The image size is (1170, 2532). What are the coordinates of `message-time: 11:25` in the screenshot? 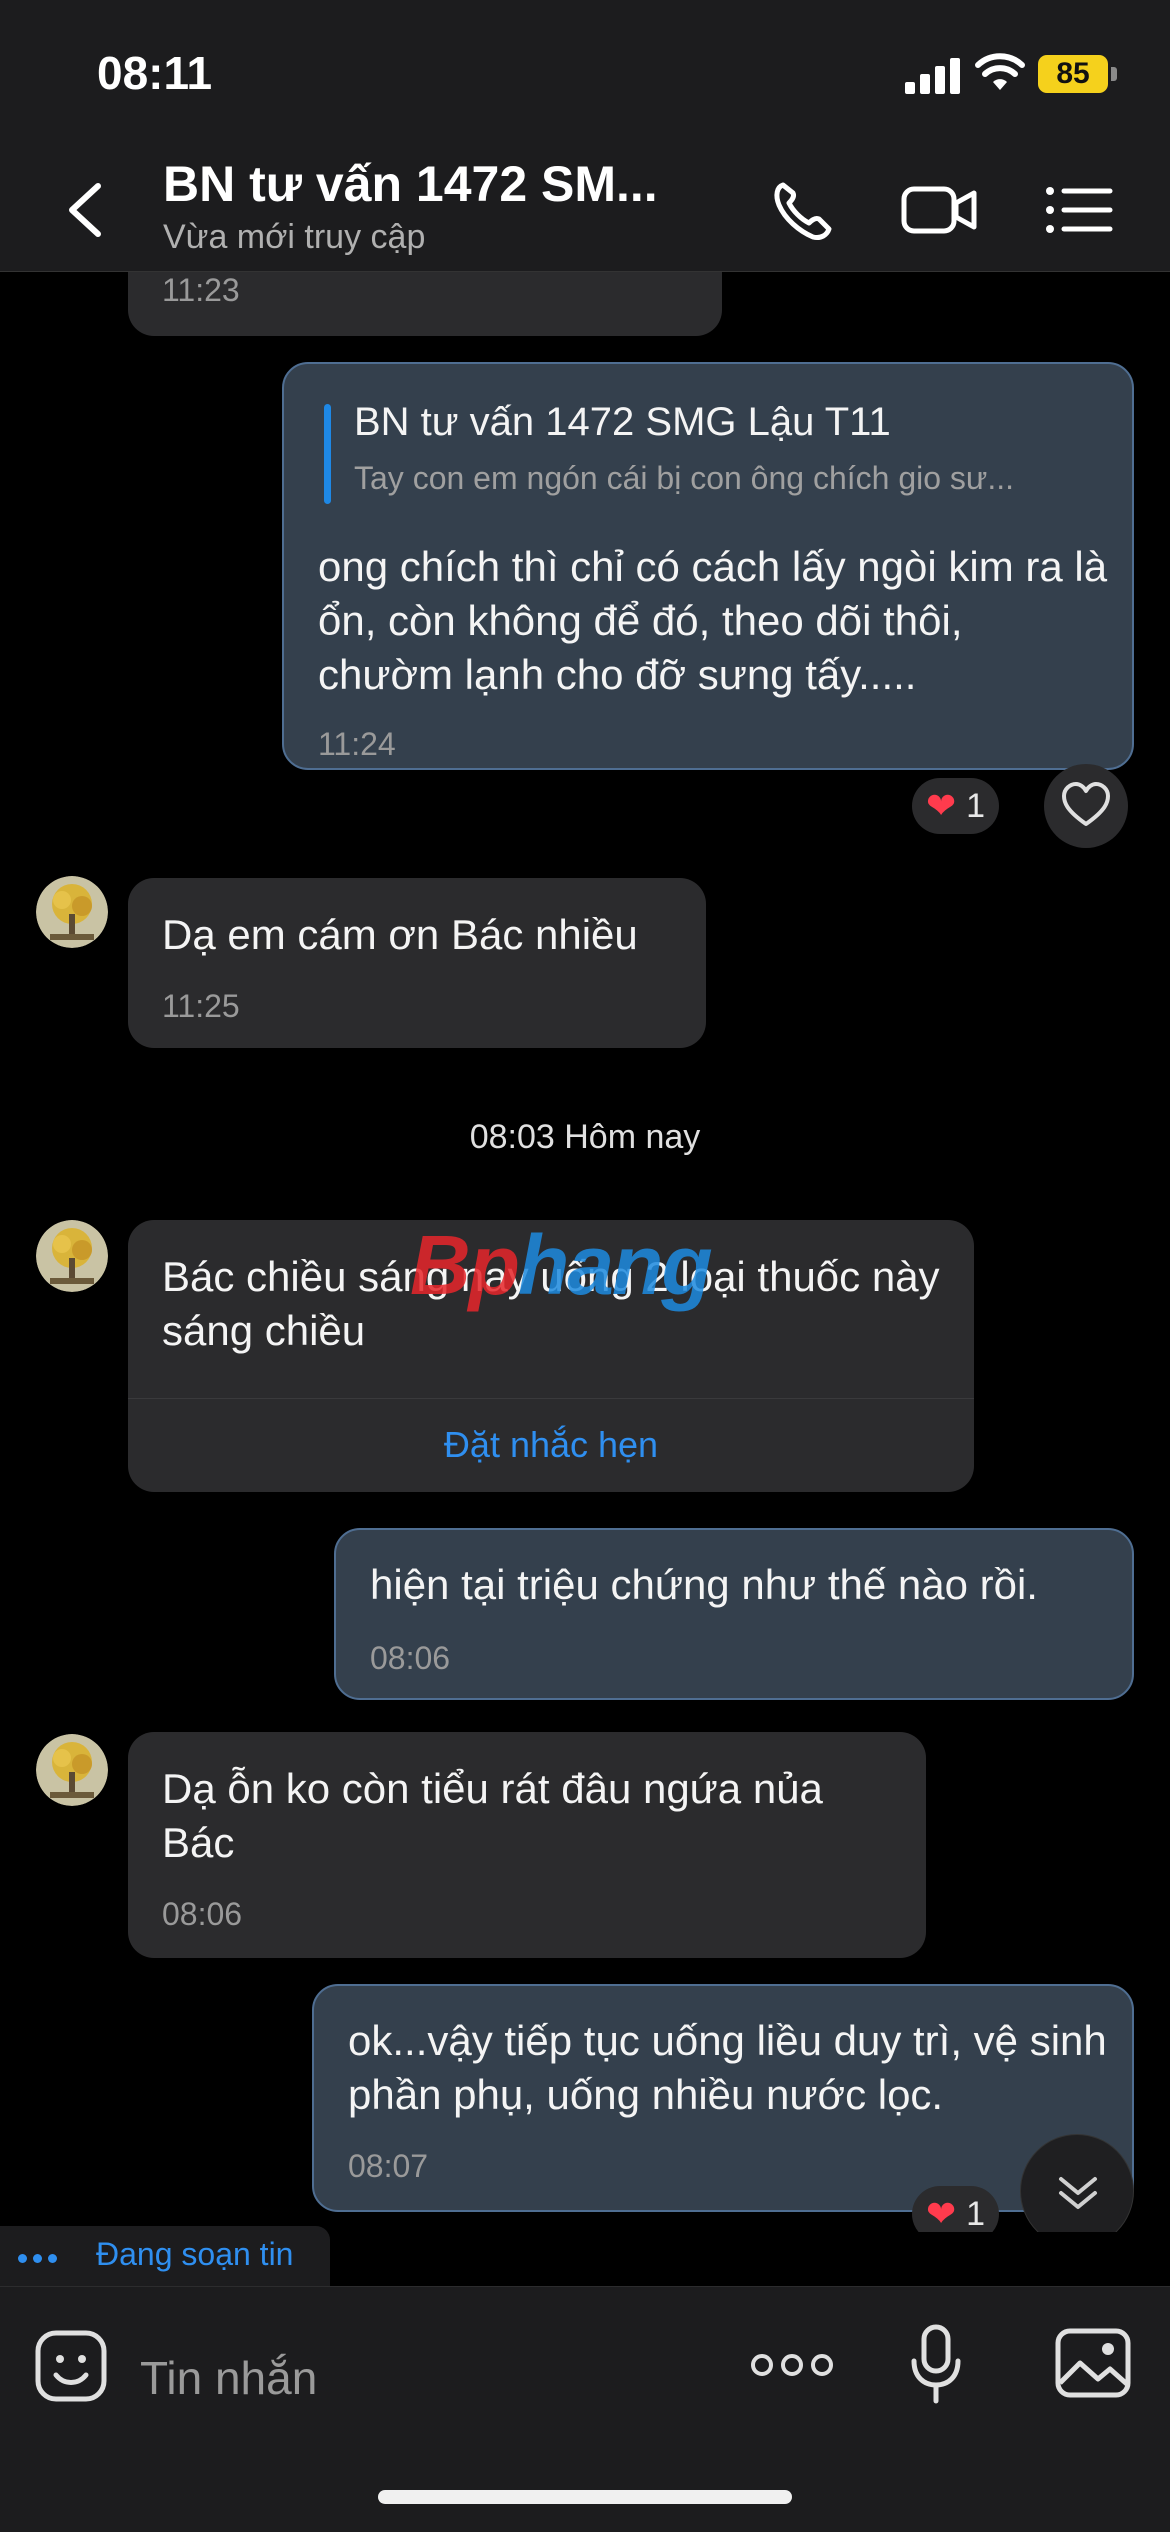 It's located at (201, 1006).